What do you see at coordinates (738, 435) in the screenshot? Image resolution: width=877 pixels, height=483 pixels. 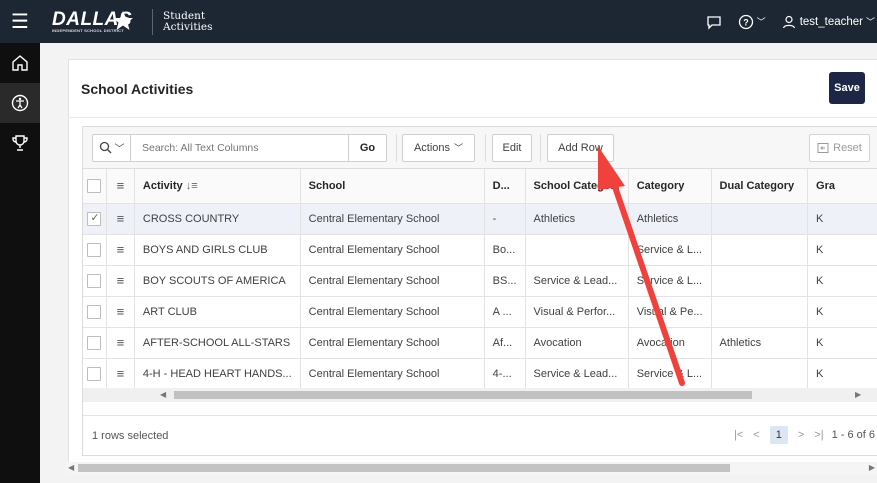 I see `first-page-icon: |<` at bounding box center [738, 435].